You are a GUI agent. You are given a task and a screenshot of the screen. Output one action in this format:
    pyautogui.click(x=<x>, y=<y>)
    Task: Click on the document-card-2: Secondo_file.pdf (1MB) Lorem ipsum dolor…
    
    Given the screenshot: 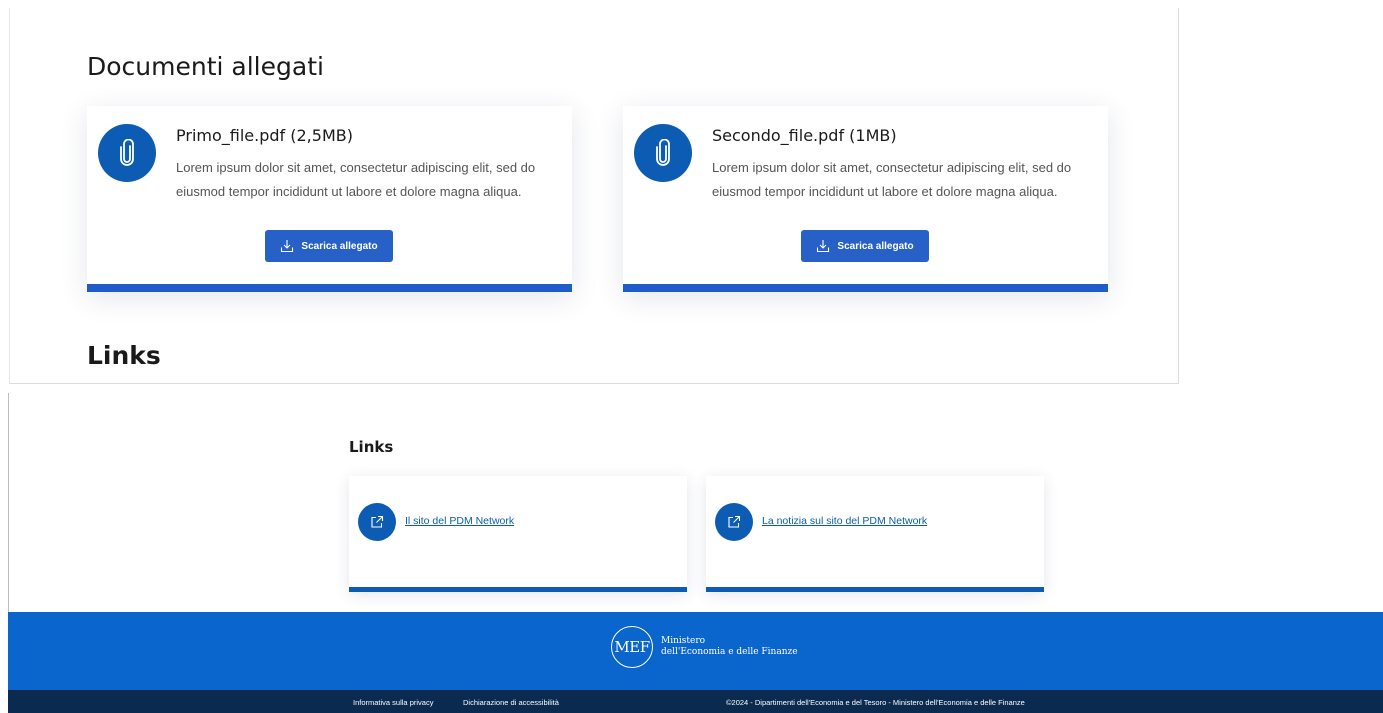 What is the action you would take?
    pyautogui.click(x=865, y=199)
    